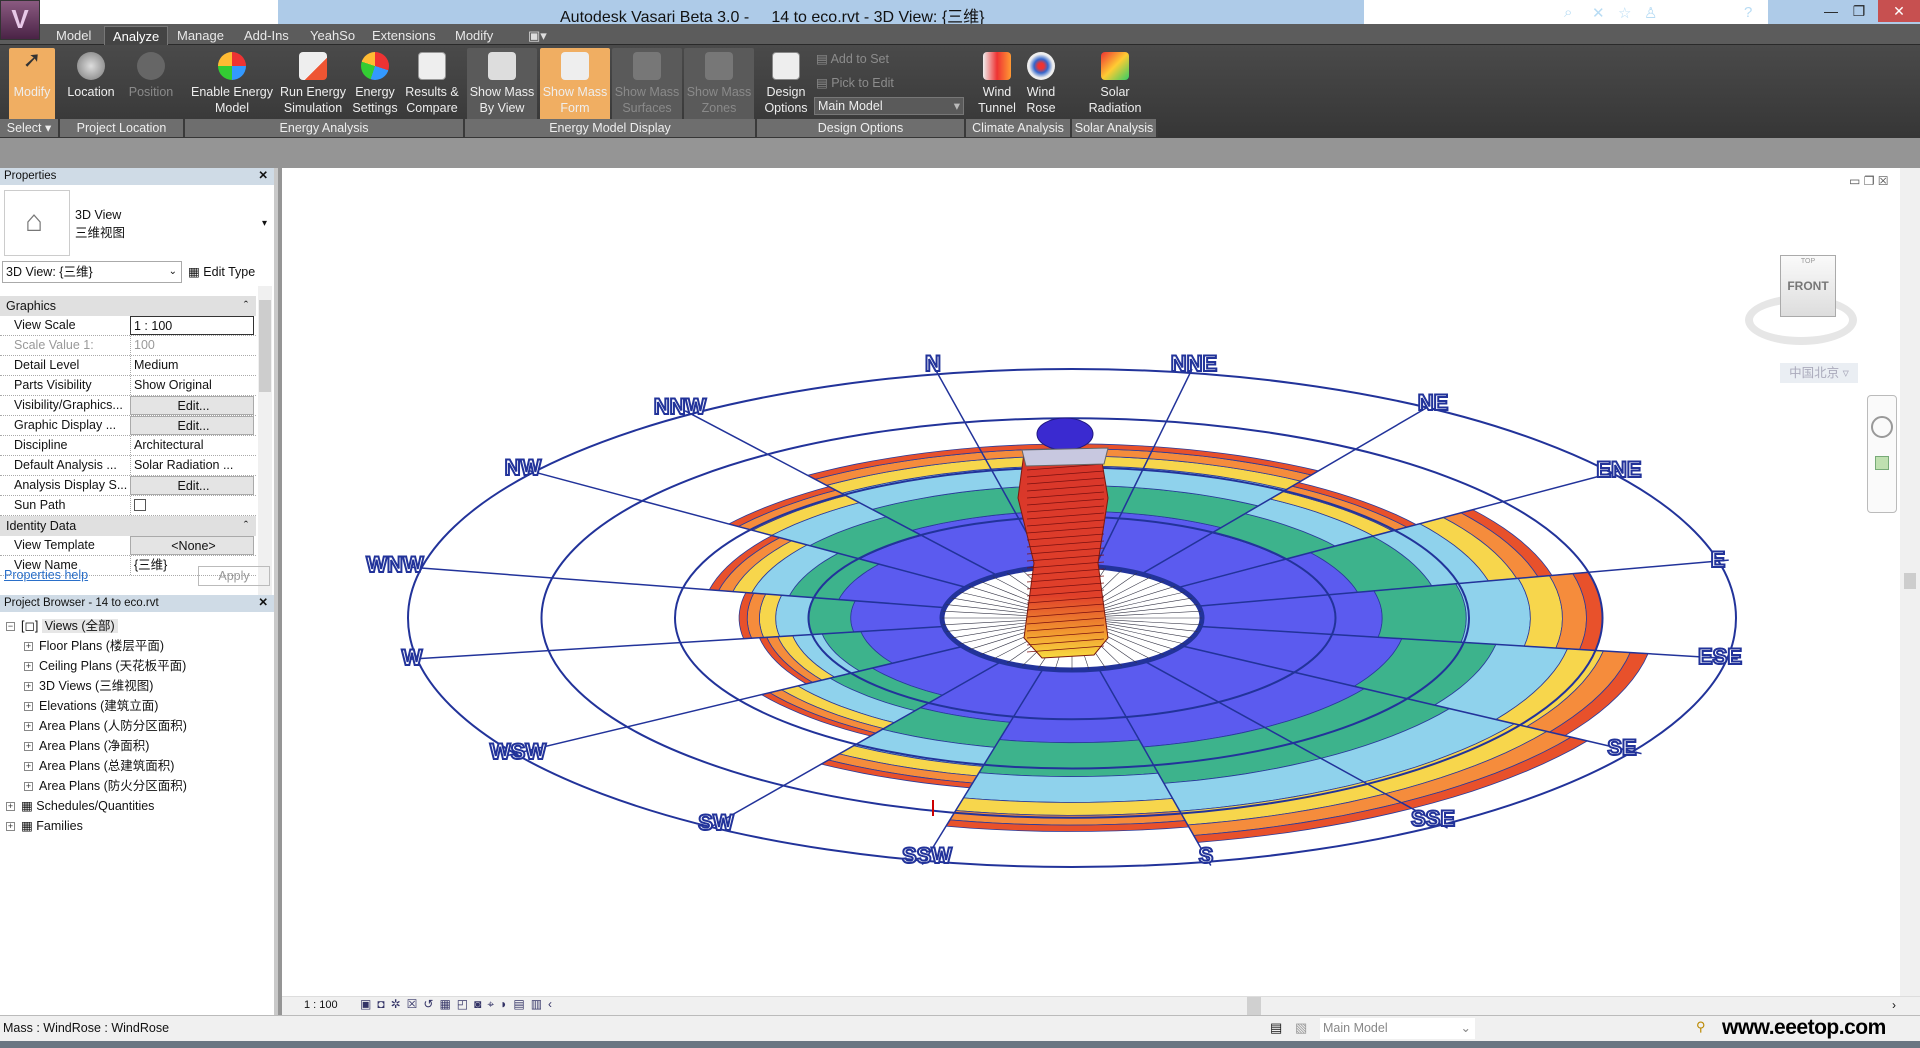  What do you see at coordinates (1894, 1005) in the screenshot?
I see `scroll-right-icon: ›` at bounding box center [1894, 1005].